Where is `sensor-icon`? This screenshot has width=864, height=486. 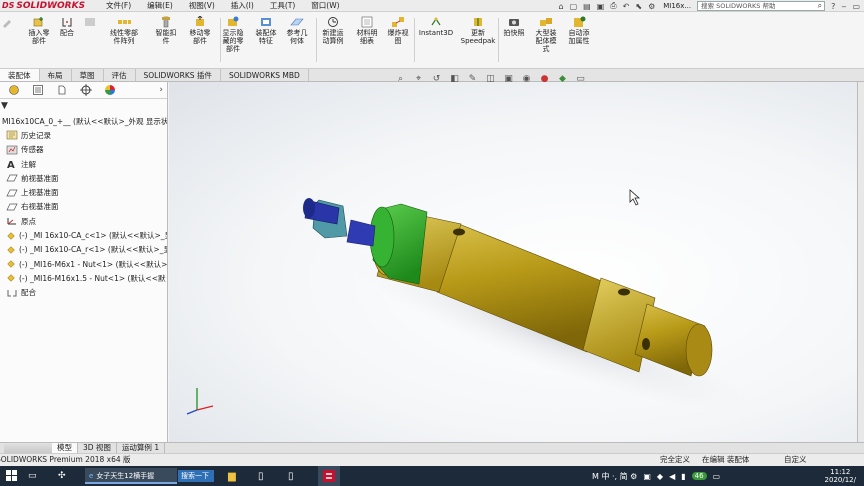 sensor-icon is located at coordinates (12, 150).